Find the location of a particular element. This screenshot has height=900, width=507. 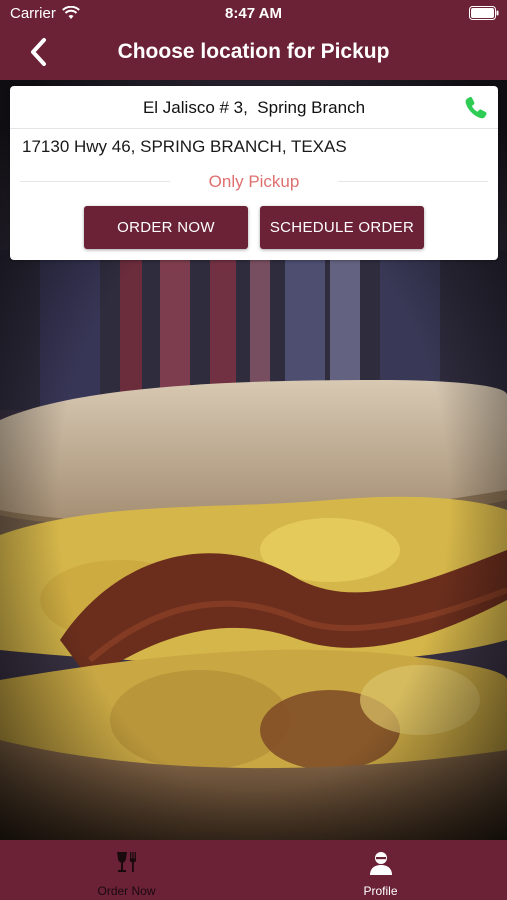

user-icon is located at coordinates (380, 863).